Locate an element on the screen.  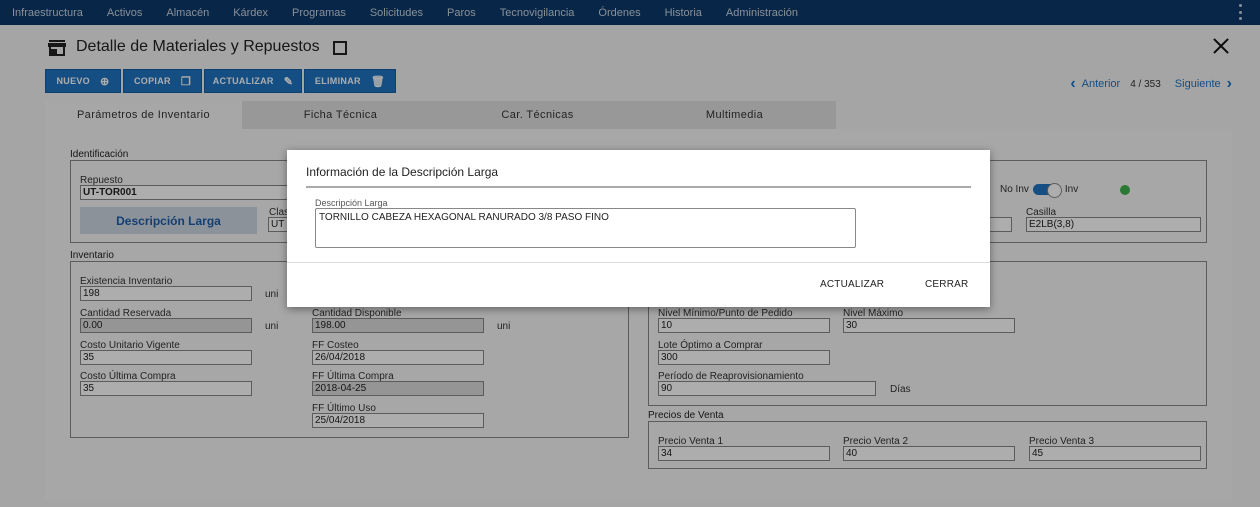
modal-update-button: ACTUALIZAR is located at coordinates (852, 284).